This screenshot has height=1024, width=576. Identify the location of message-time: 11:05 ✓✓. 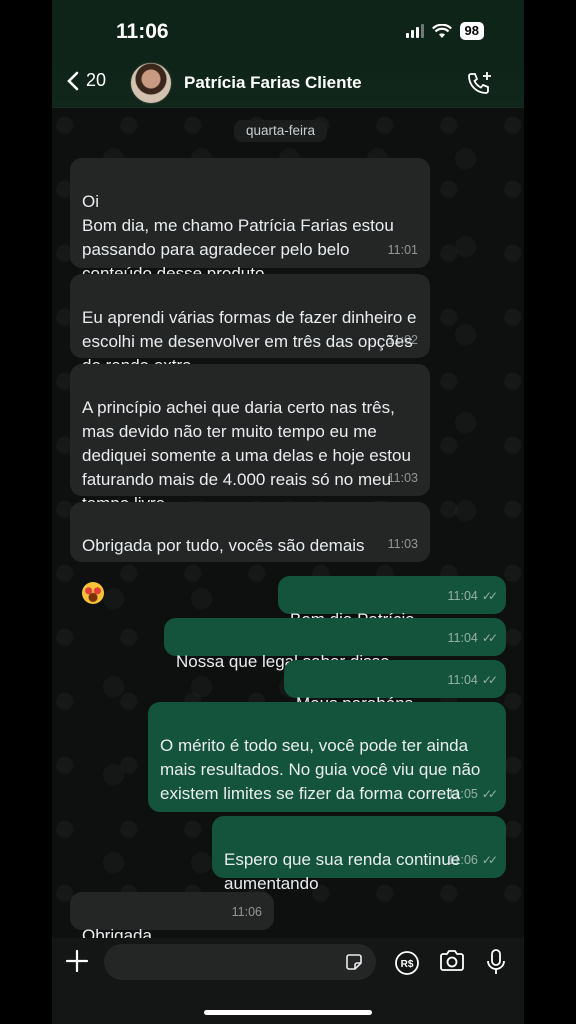
(473, 794).